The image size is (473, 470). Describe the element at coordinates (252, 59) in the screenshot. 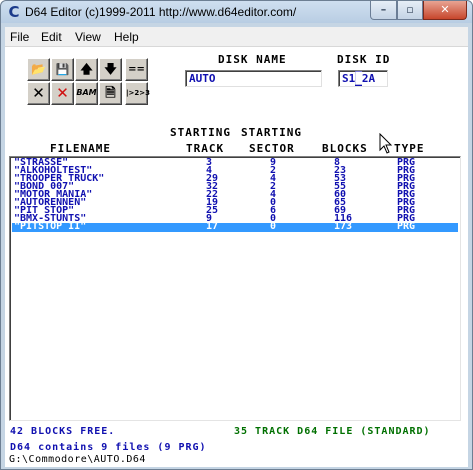

I see `disk-name-label: DISK NAME` at that location.